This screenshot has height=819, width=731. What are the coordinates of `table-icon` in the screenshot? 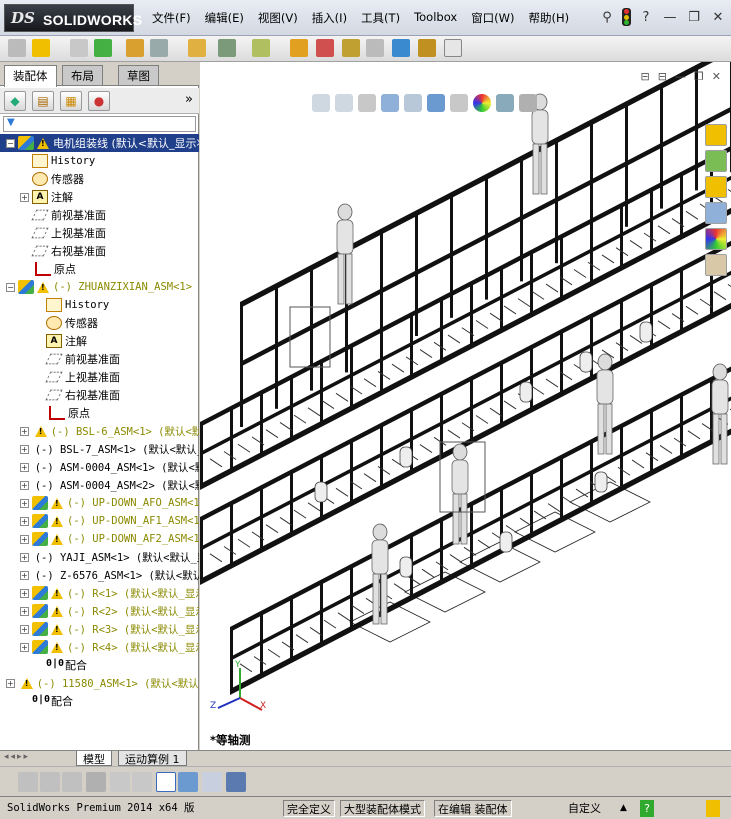 It's located at (212, 782).